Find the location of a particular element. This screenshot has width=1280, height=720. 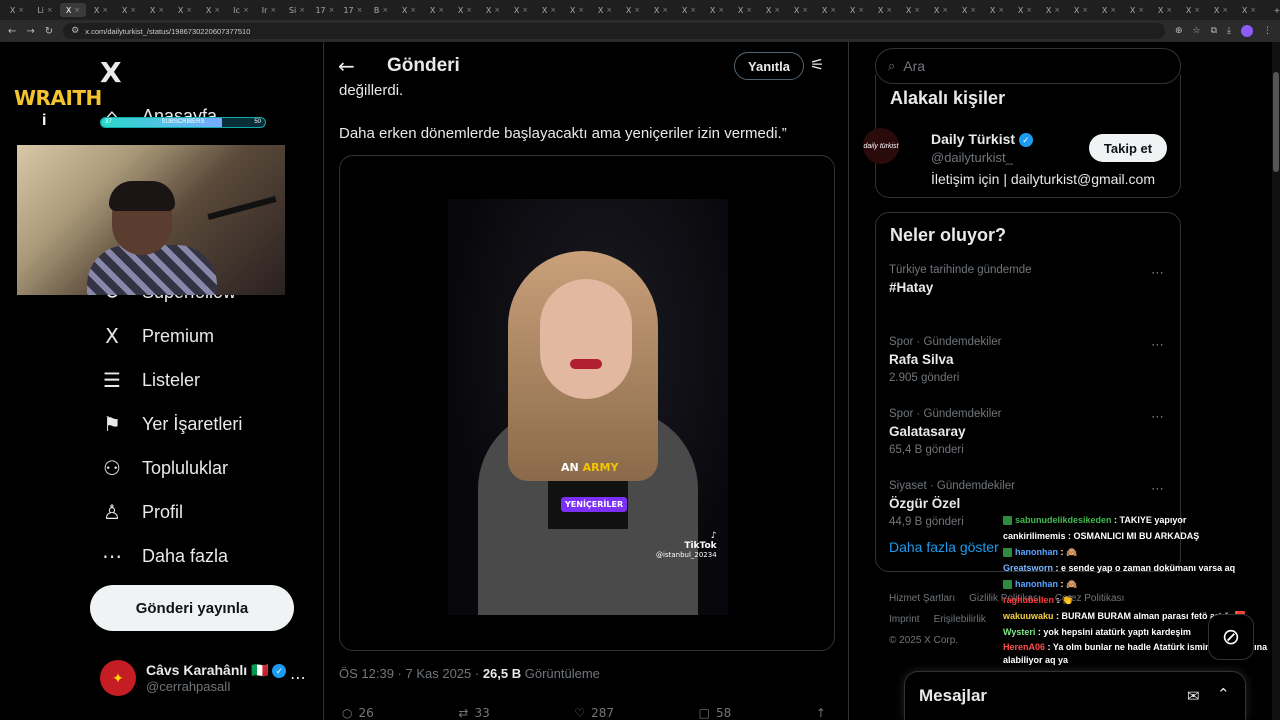

sidebar-item-daha-fazla: ⋯ Daha fazla is located at coordinates (164, 556).